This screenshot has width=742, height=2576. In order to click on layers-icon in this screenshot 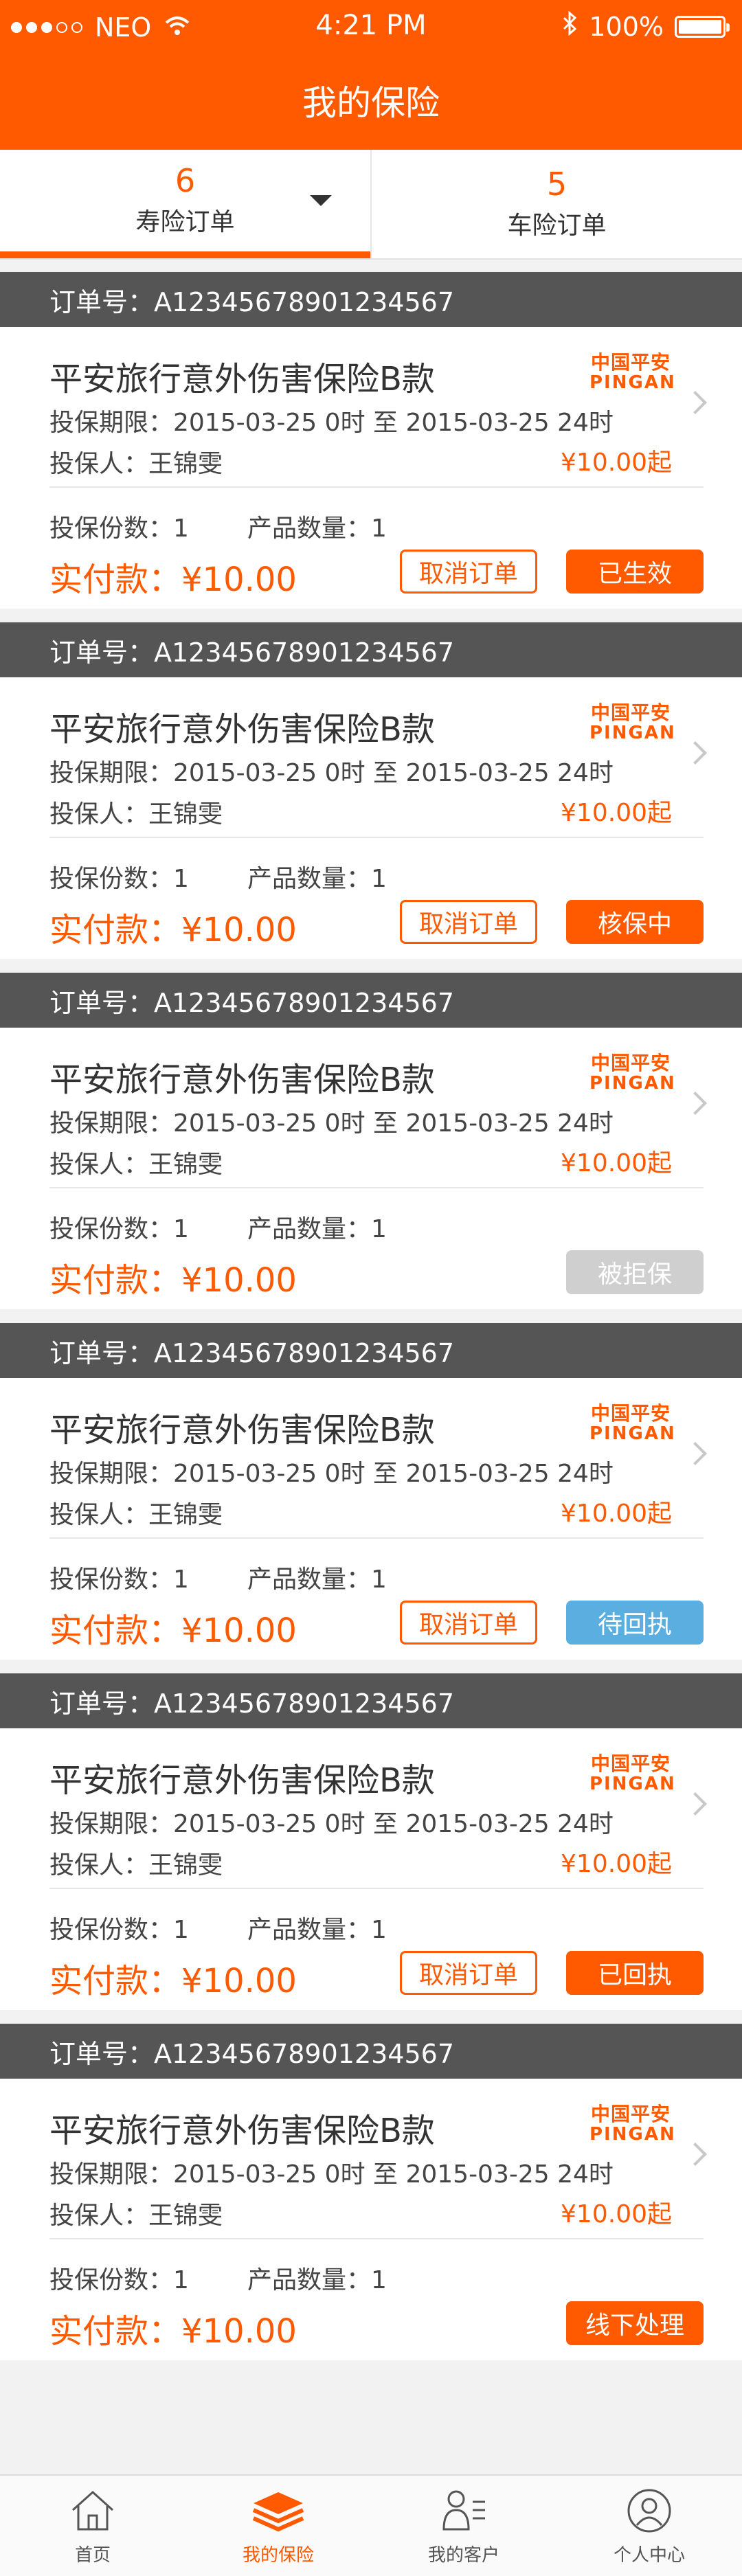, I will do `click(278, 2511)`.